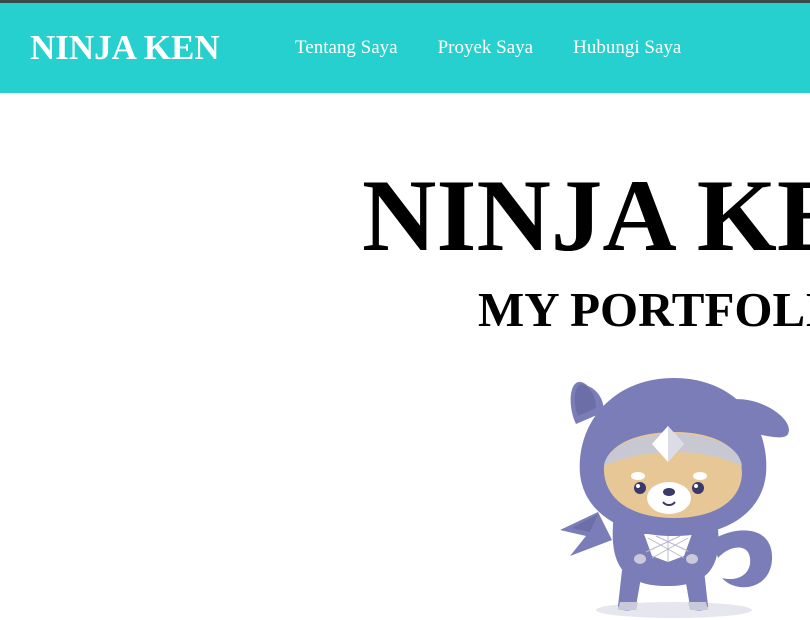 This screenshot has height=620, width=810. What do you see at coordinates (627, 48) in the screenshot?
I see `nav-link-hubungi-saya: Hubungi Saya` at bounding box center [627, 48].